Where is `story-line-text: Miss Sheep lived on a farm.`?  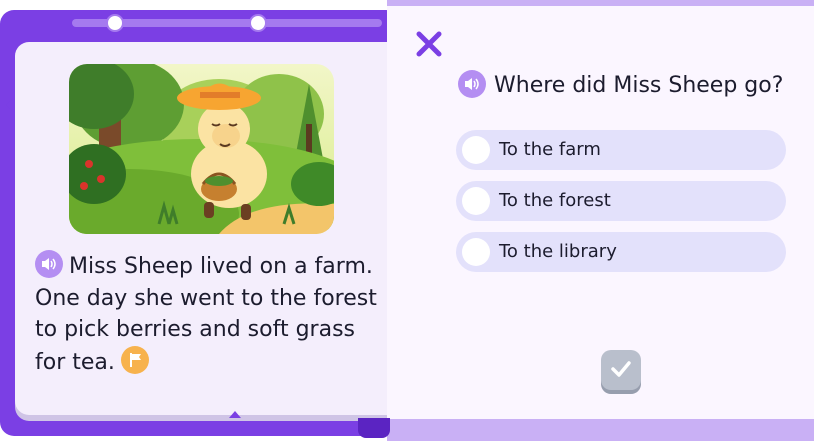
story-line-text: Miss Sheep lived on a farm. is located at coordinates (221, 266).